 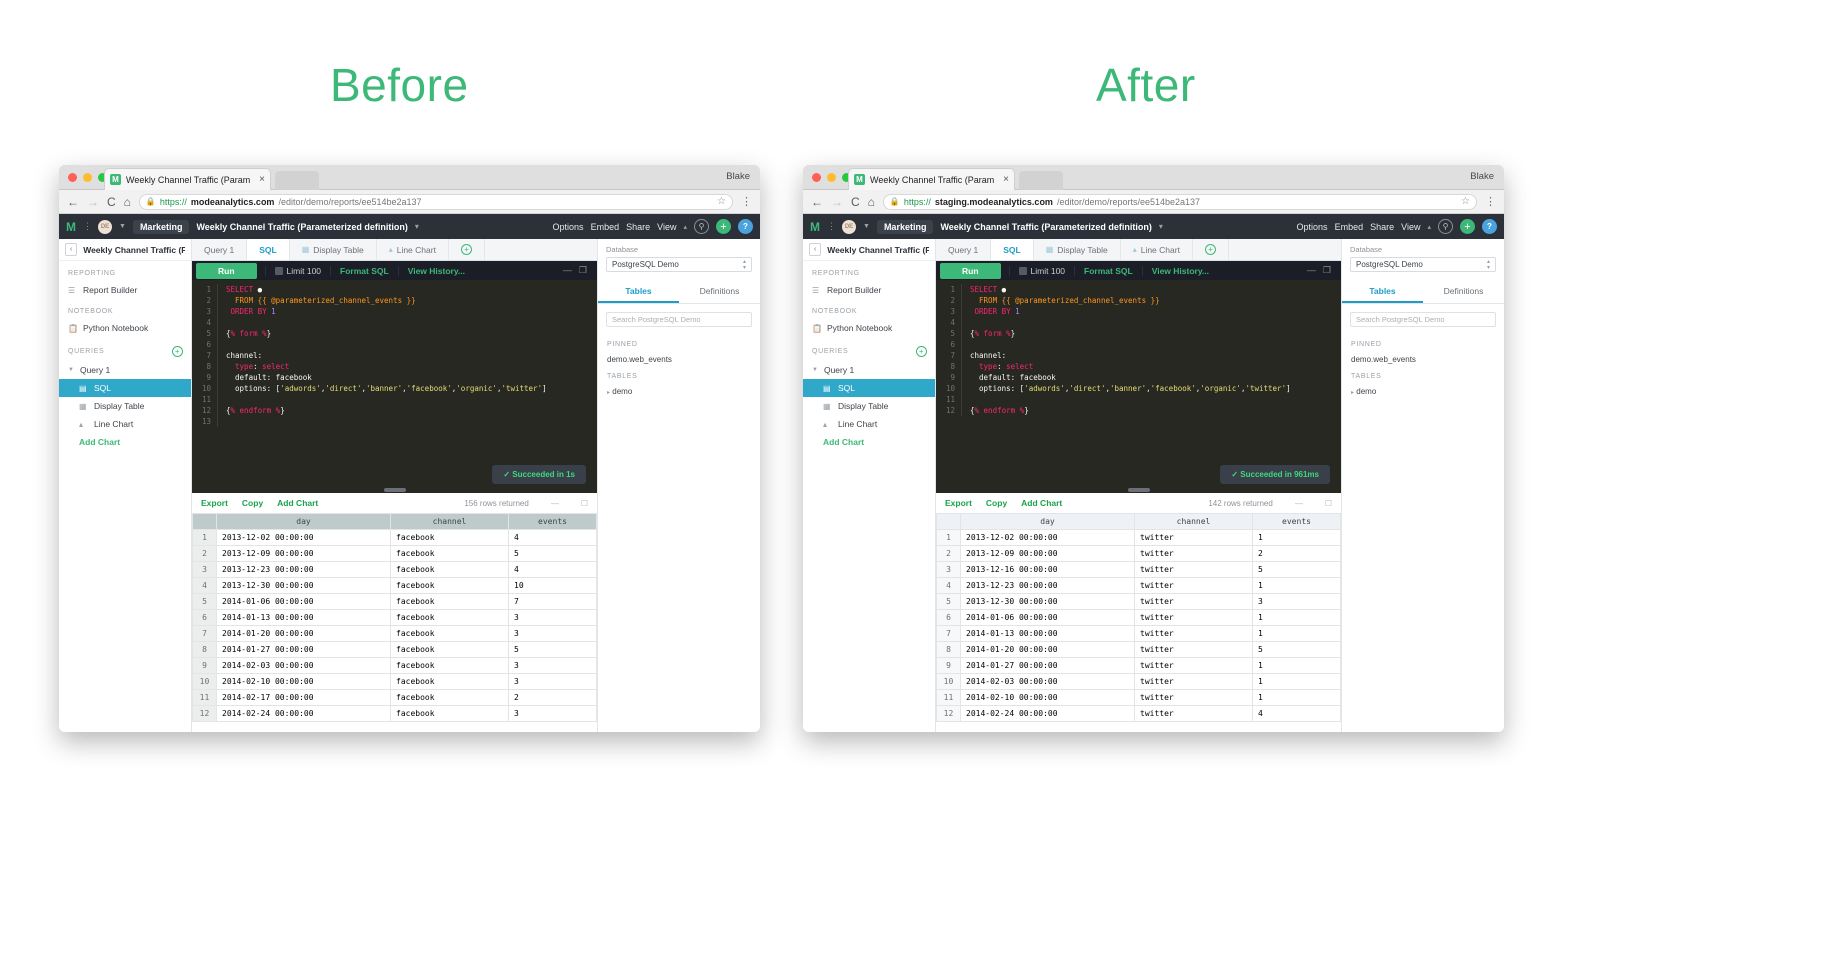 I want to click on sidebar-item-display-table: ▦ Display Table, so click(x=869, y=406).